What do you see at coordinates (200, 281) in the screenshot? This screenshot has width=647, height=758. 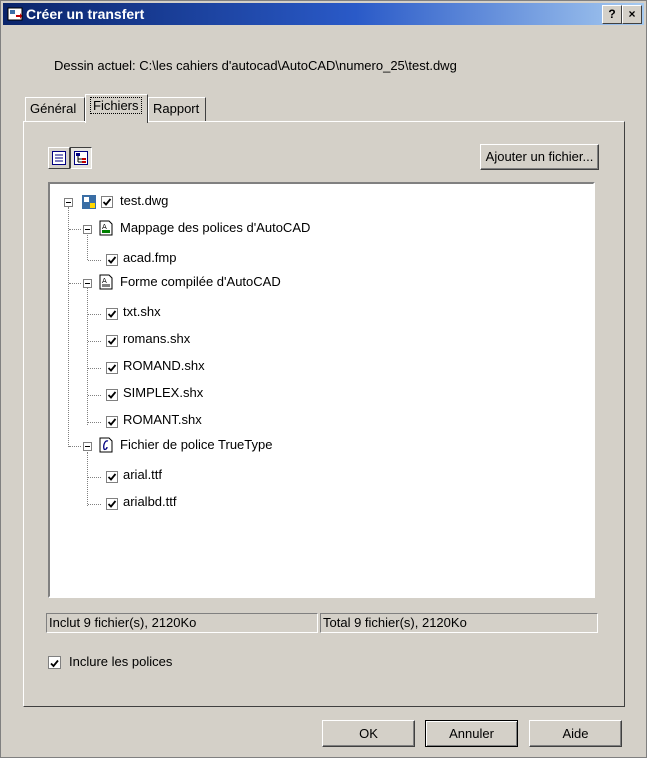 I see `tree-group-label: Forme compilée d'AutoCAD` at bounding box center [200, 281].